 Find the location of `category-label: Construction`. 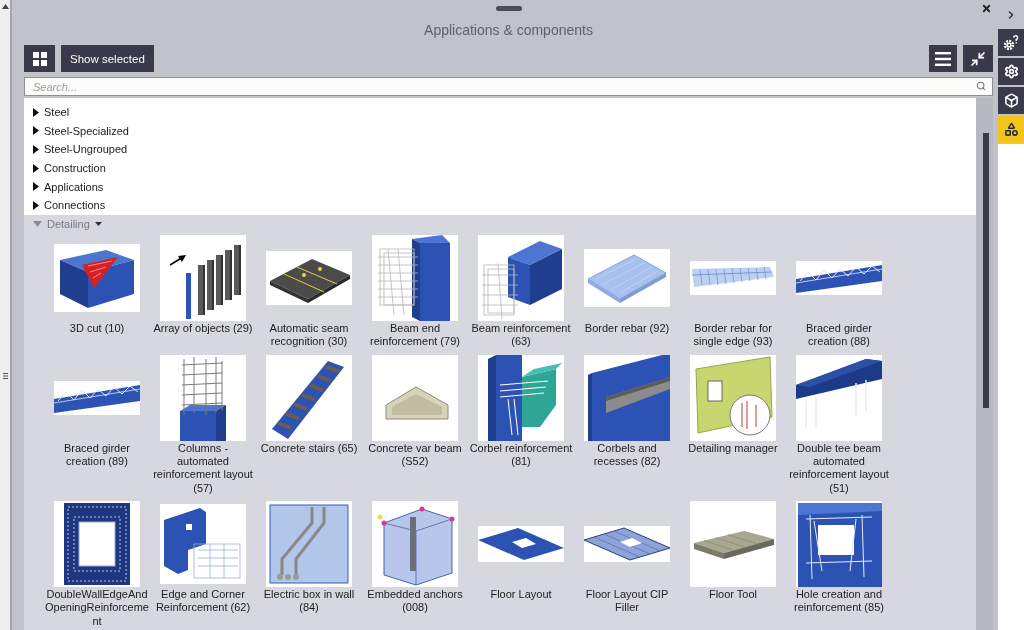

category-label: Construction is located at coordinates (75, 168).